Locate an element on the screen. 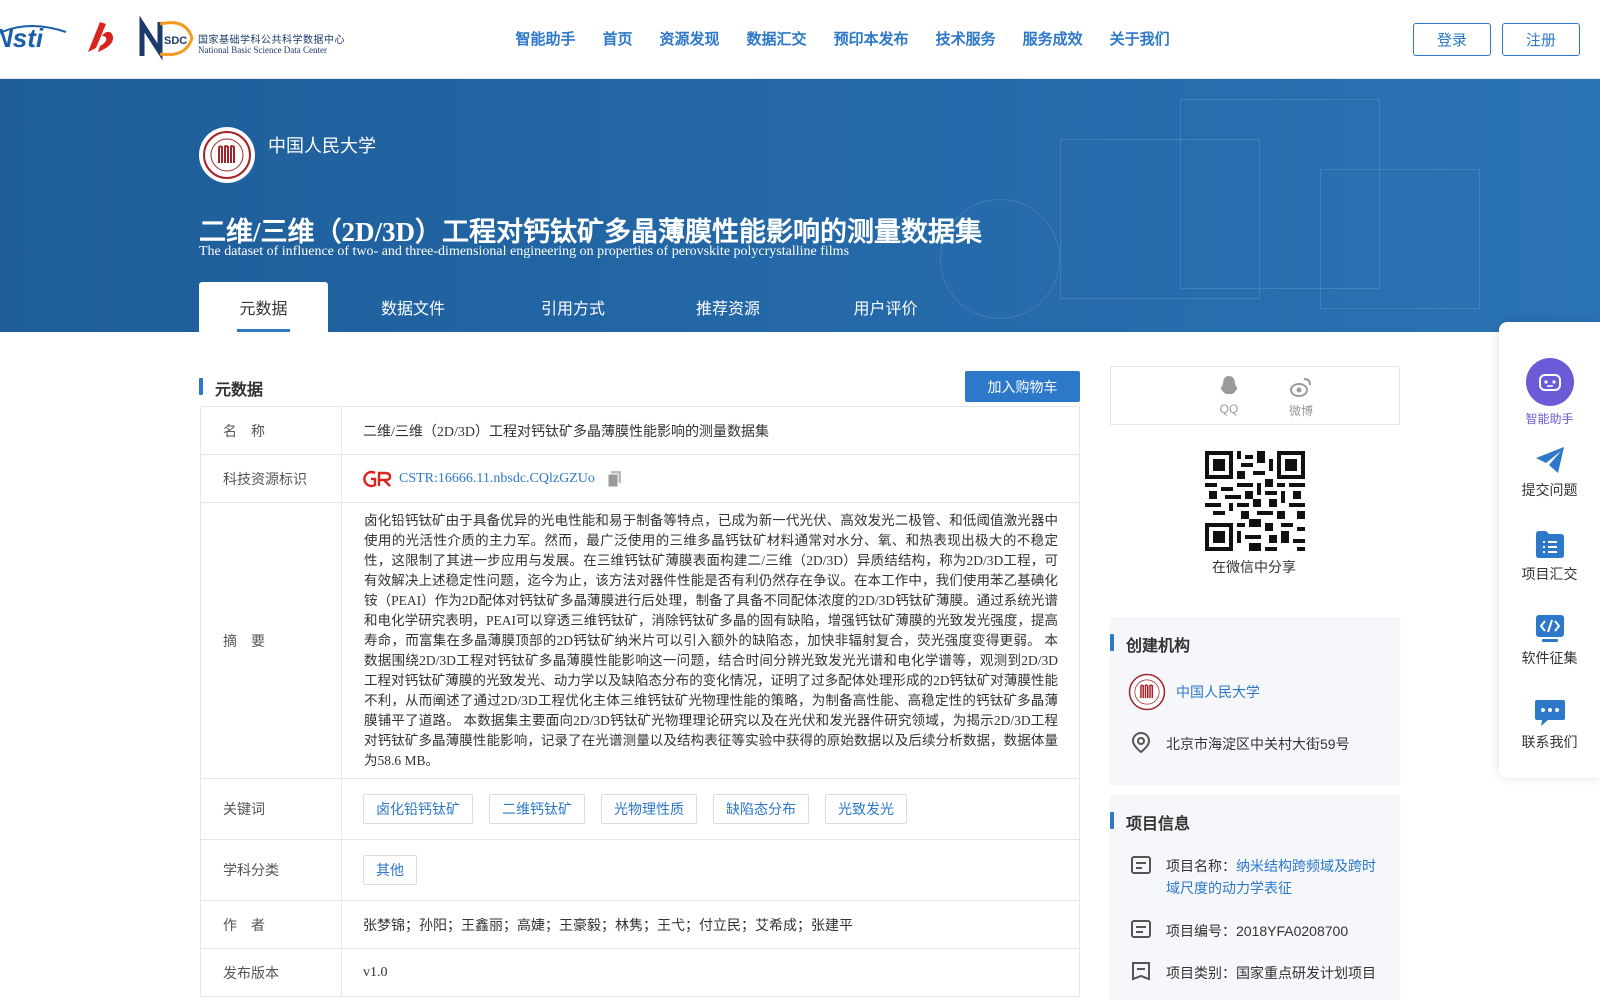  red-emblem-logo is located at coordinates (101, 38).